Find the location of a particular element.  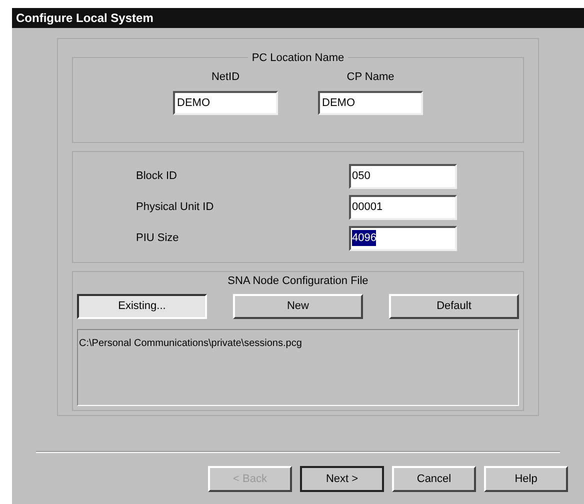

field-label: Block ID is located at coordinates (156, 176).